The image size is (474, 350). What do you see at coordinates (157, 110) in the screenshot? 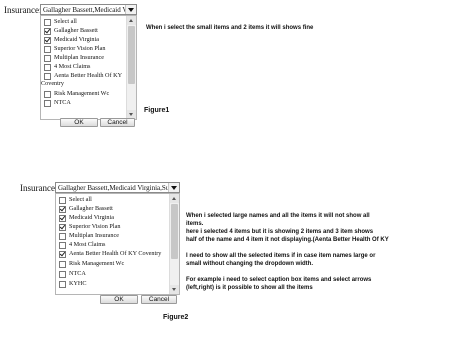
I see `figure1-caption: Figure1` at bounding box center [157, 110].